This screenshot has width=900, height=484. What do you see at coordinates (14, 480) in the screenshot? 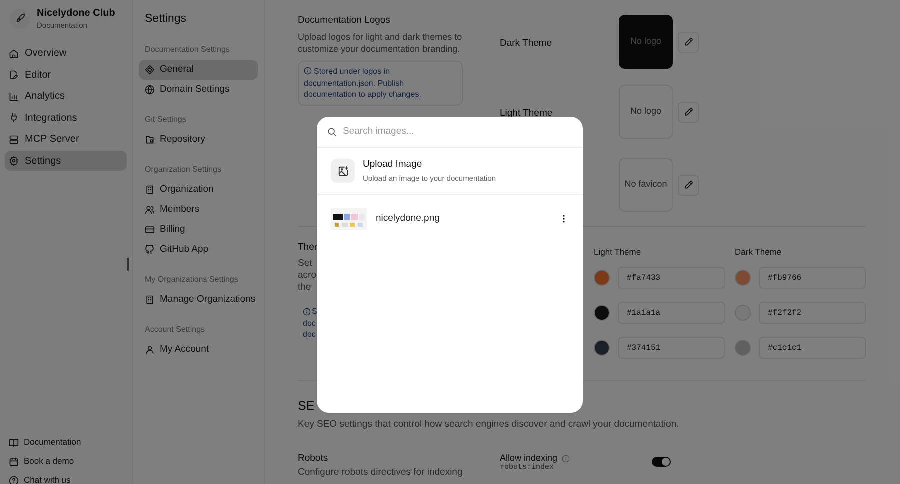
I see `help-icon` at bounding box center [14, 480].